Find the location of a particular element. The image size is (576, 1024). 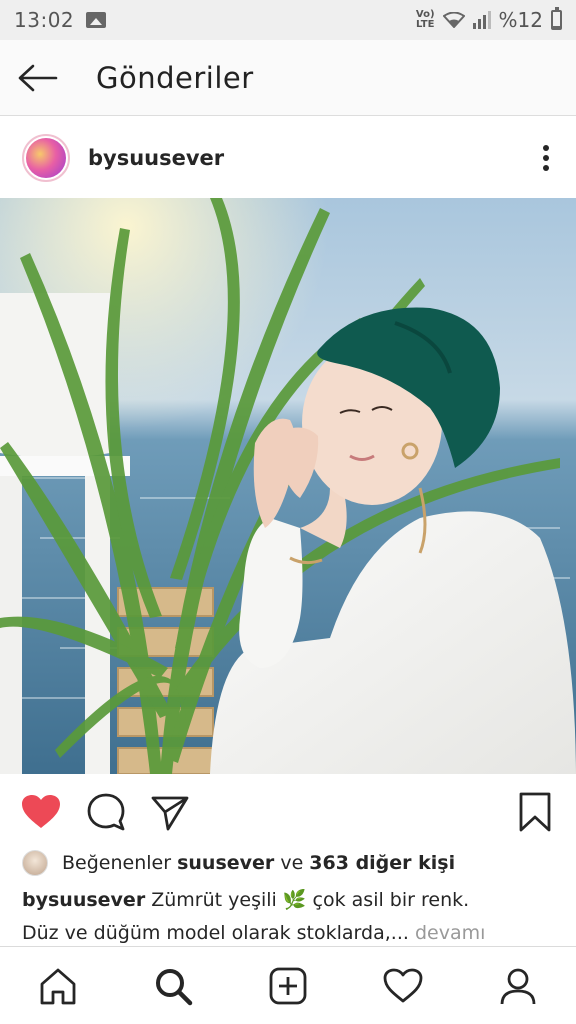

nav-profile is located at coordinates (518, 986).